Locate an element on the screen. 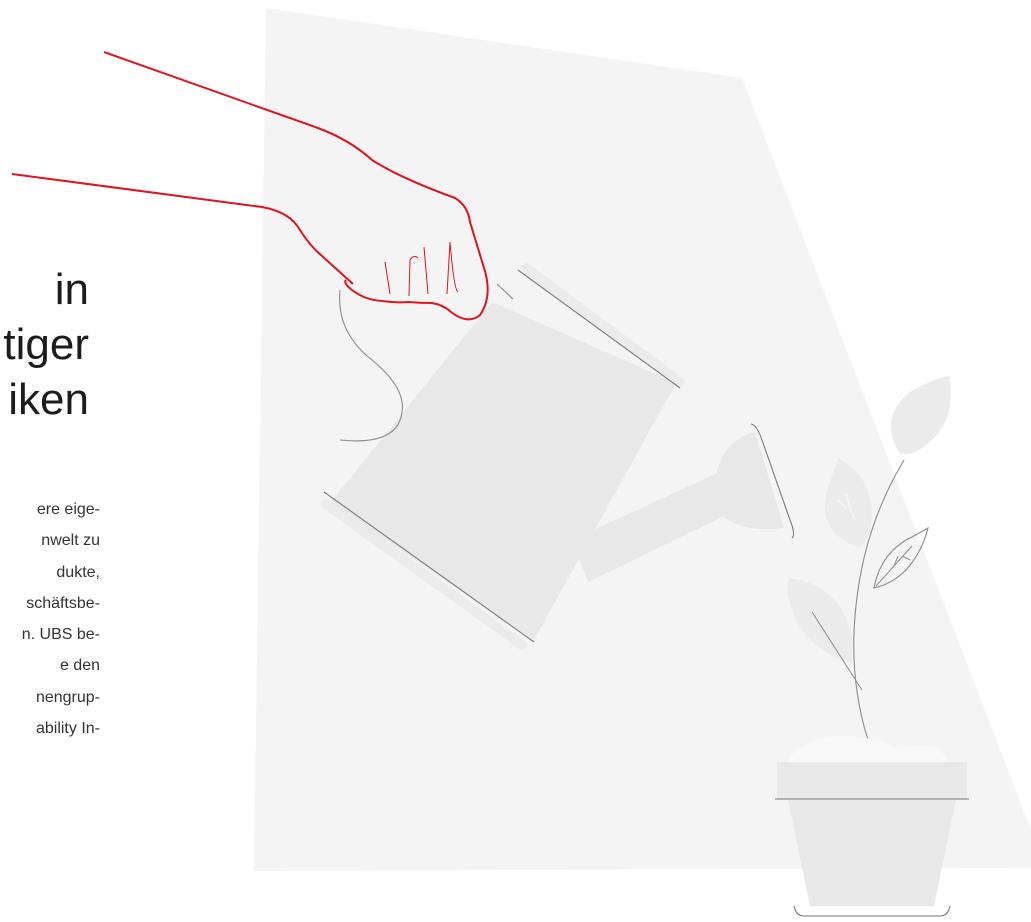  pot-rim is located at coordinates (872, 781).